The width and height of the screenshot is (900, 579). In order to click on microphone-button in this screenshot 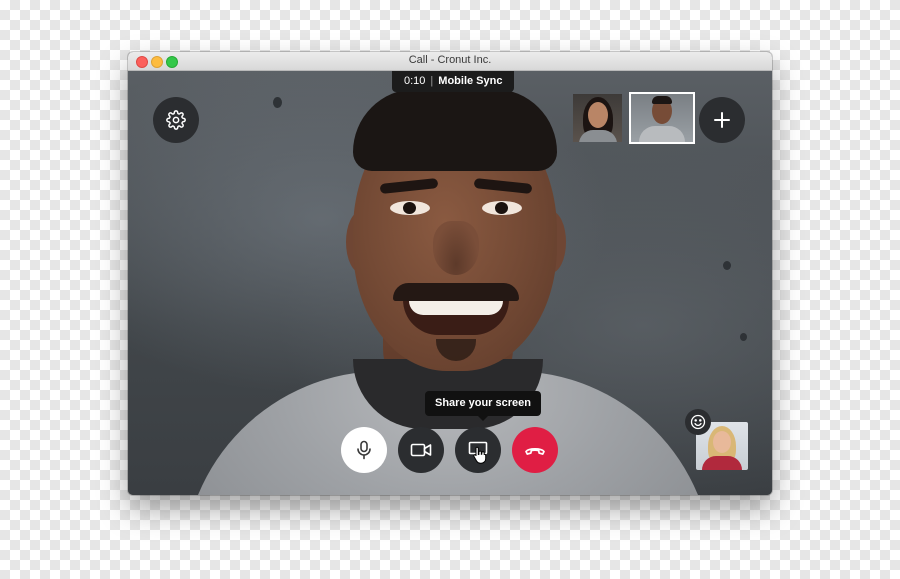, I will do `click(364, 450)`.